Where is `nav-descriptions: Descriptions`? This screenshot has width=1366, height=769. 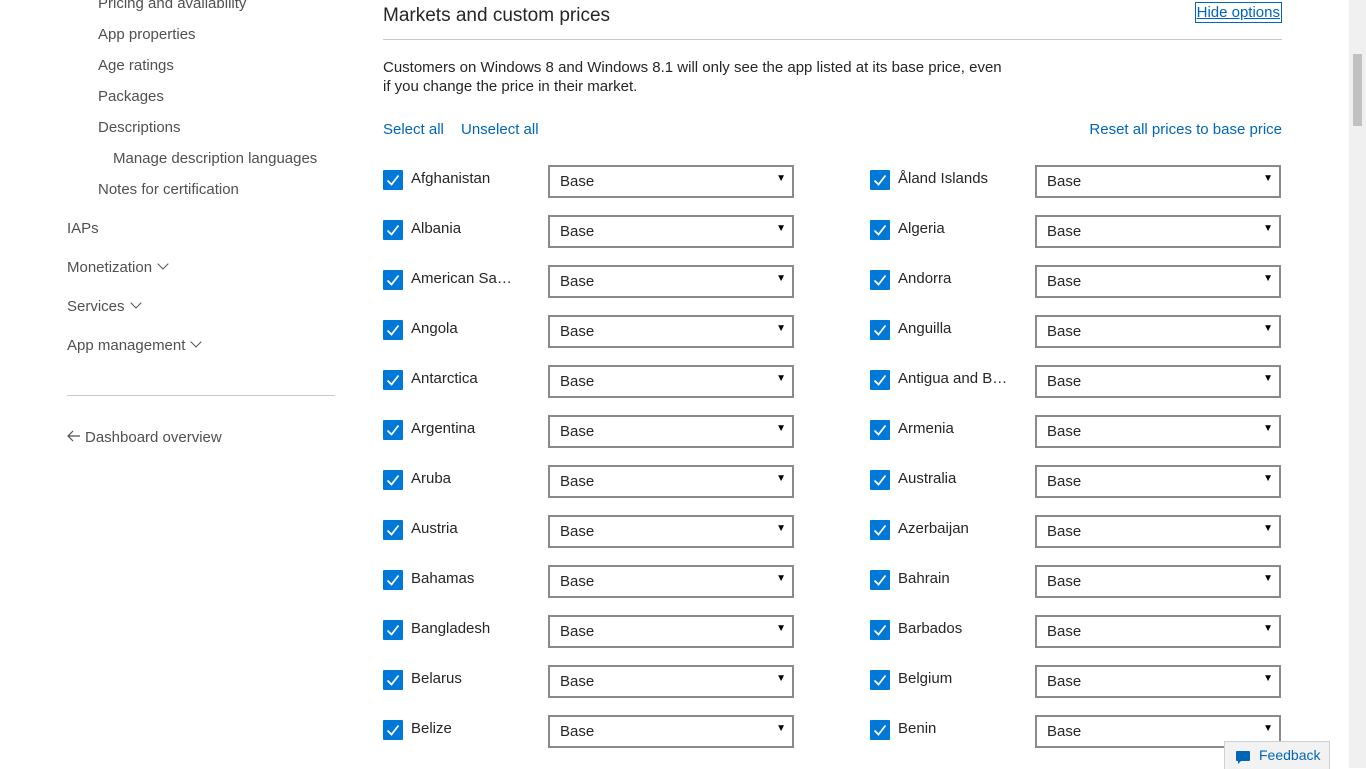
nav-descriptions: Descriptions is located at coordinates (139, 127).